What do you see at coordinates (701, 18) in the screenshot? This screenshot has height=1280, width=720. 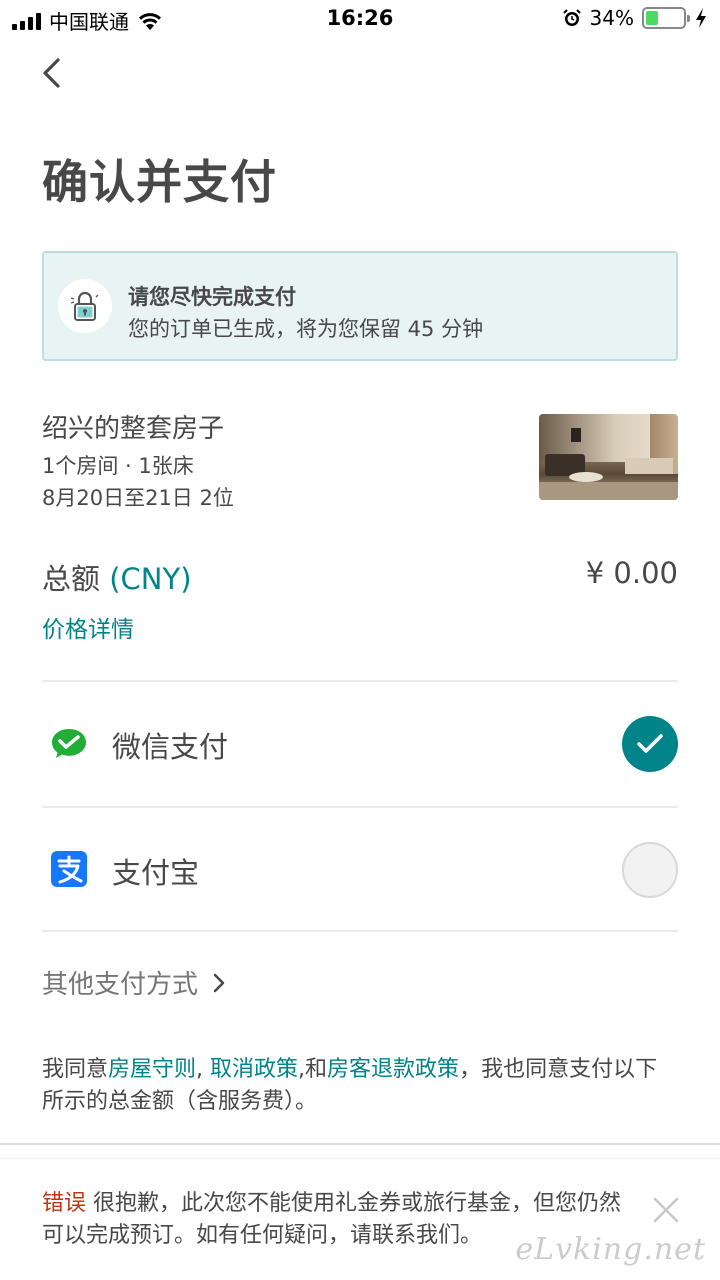 I see `charging-bolt-icon` at bounding box center [701, 18].